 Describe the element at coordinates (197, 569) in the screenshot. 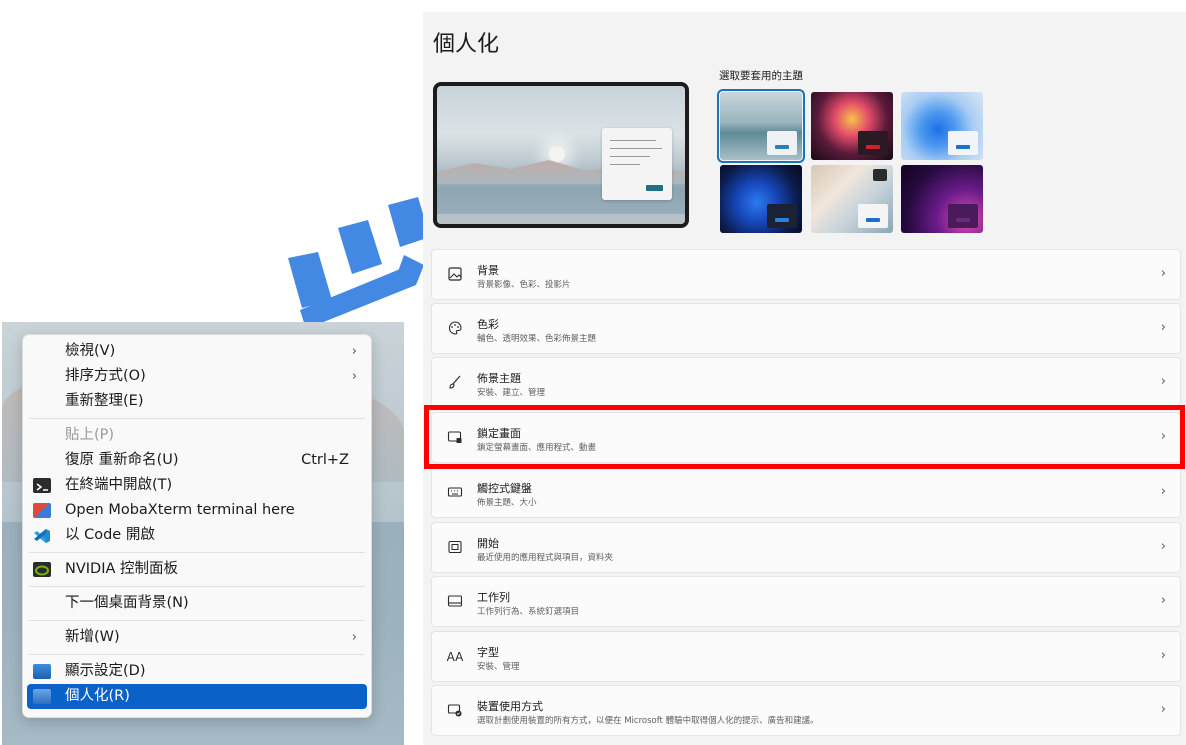

I see `menu-item-nvidia-control-panel: NVIDIA 控制面板` at that location.